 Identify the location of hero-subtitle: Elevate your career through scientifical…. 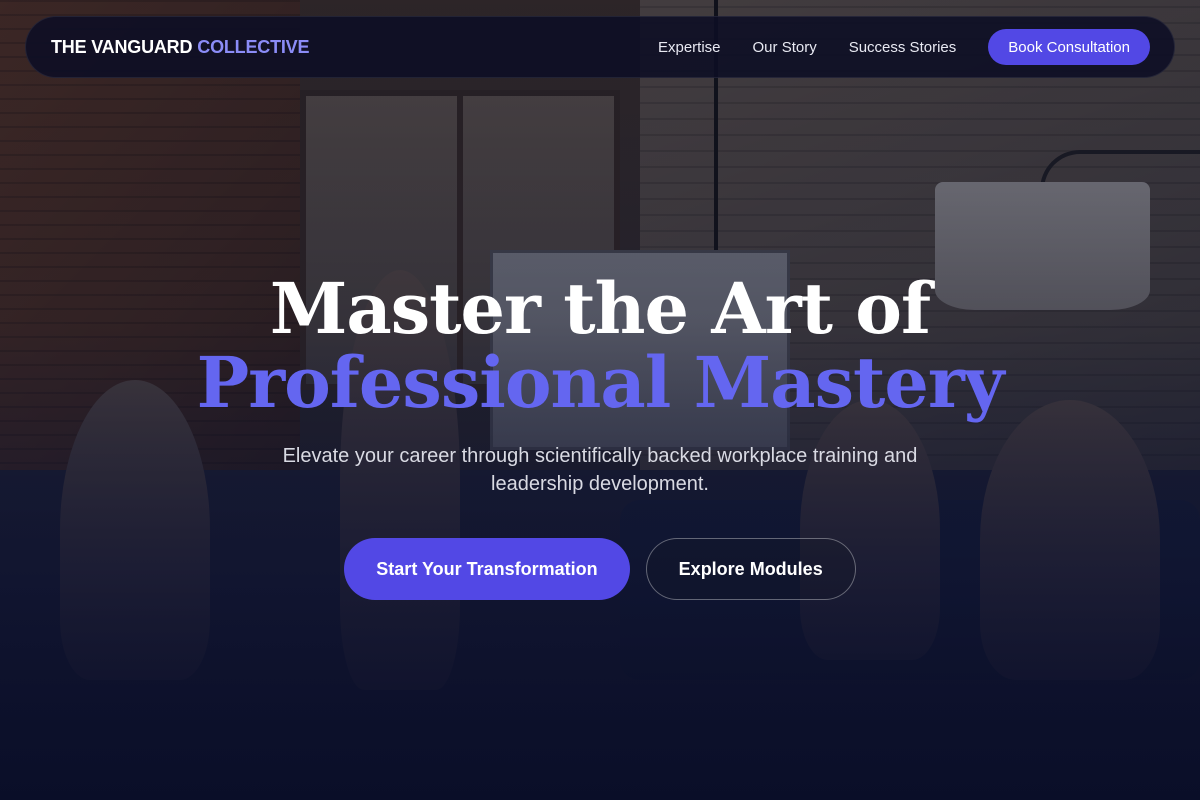
(600, 470).